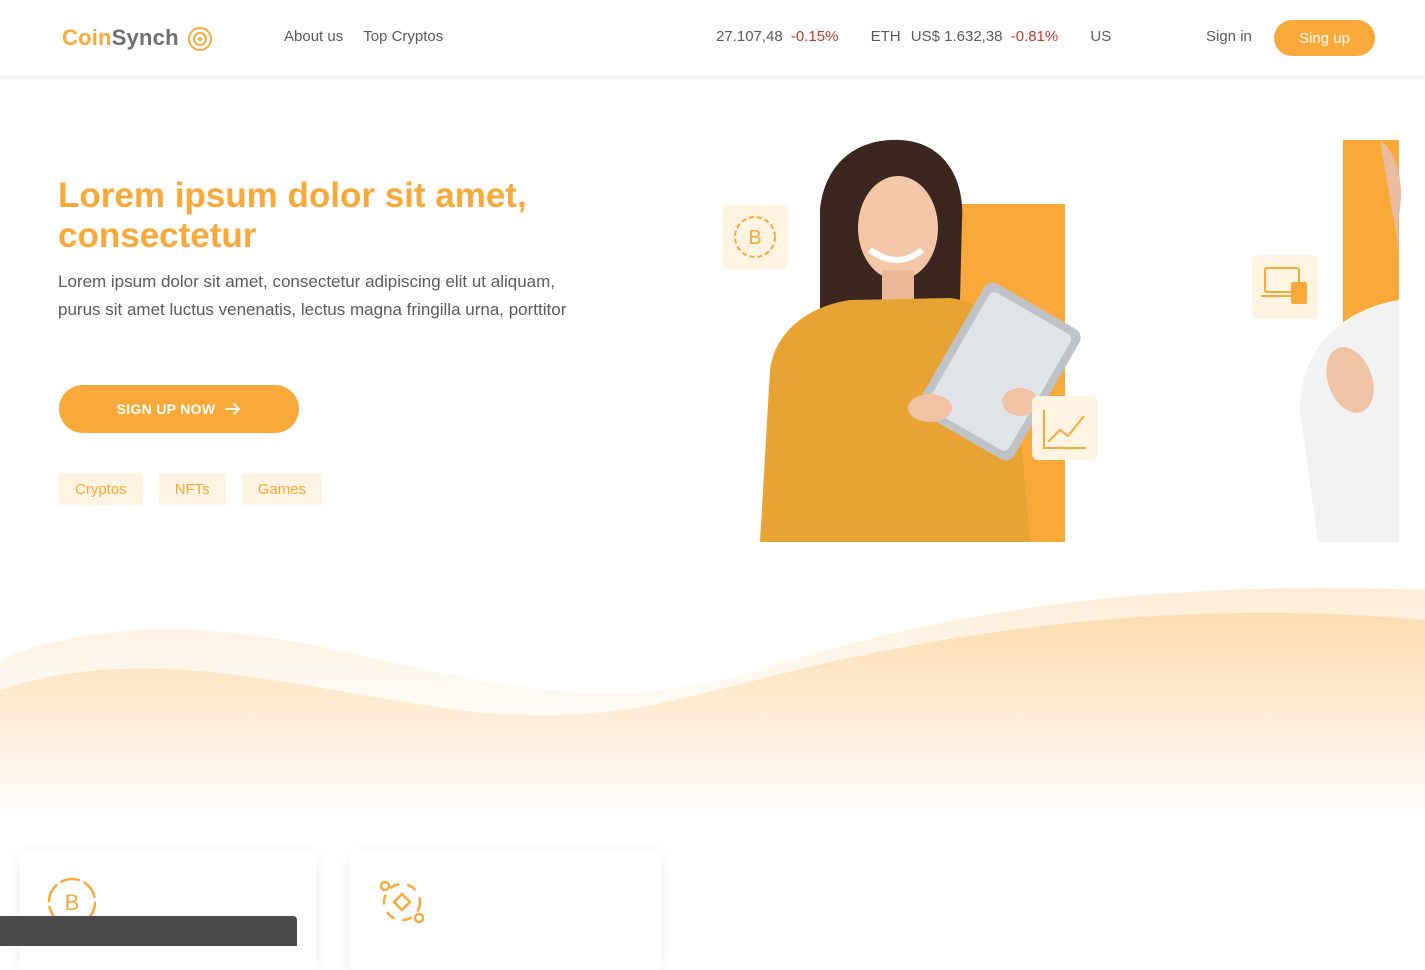 This screenshot has height=970, width=1425. What do you see at coordinates (749, 36) in the screenshot?
I see `ticker-price: 27.107,48` at bounding box center [749, 36].